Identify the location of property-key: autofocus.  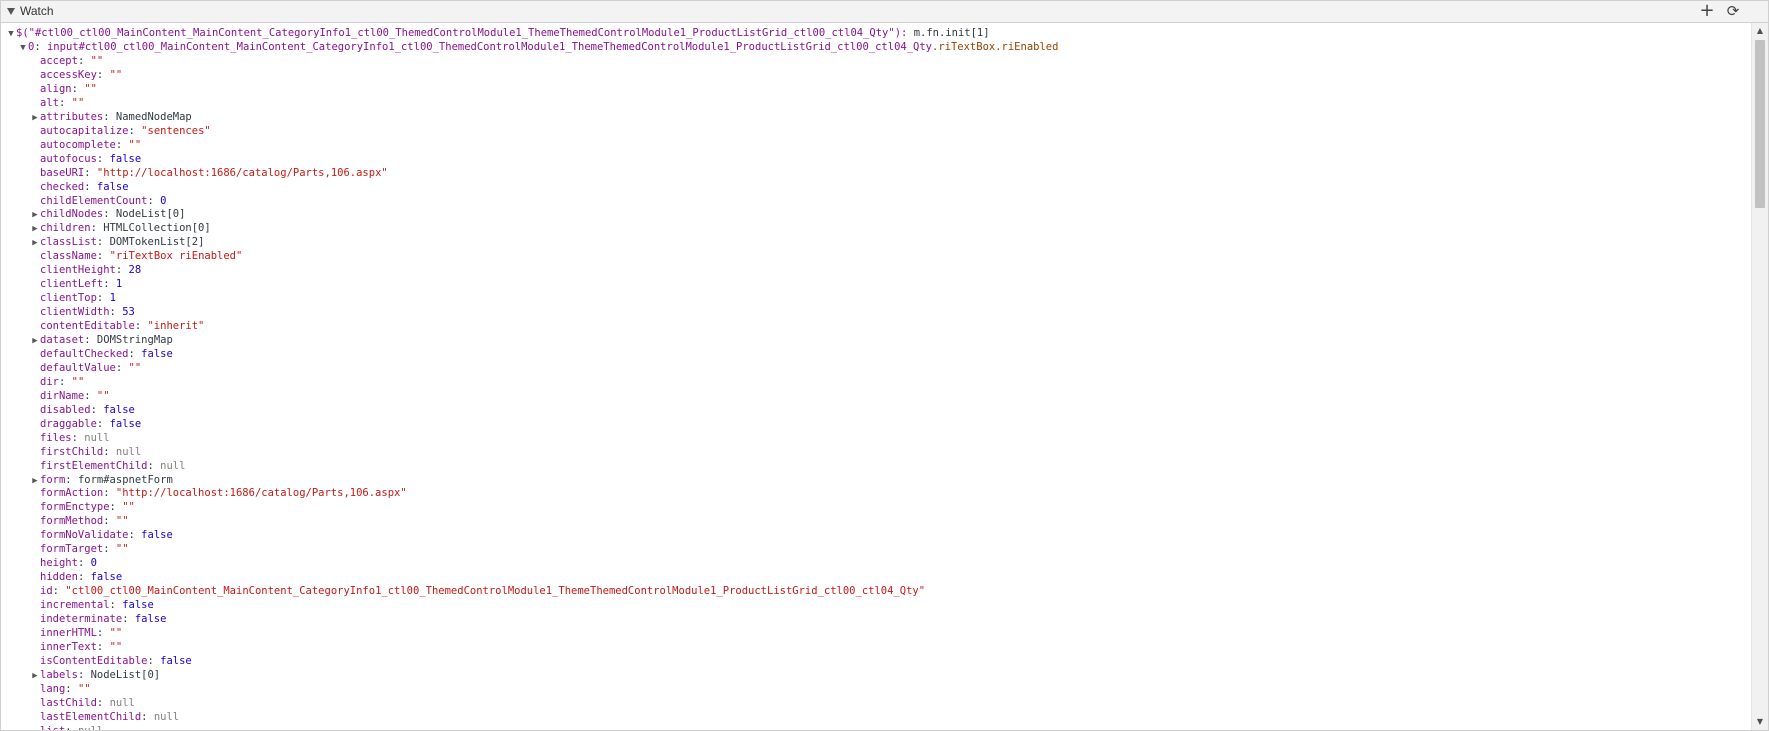
(68, 158).